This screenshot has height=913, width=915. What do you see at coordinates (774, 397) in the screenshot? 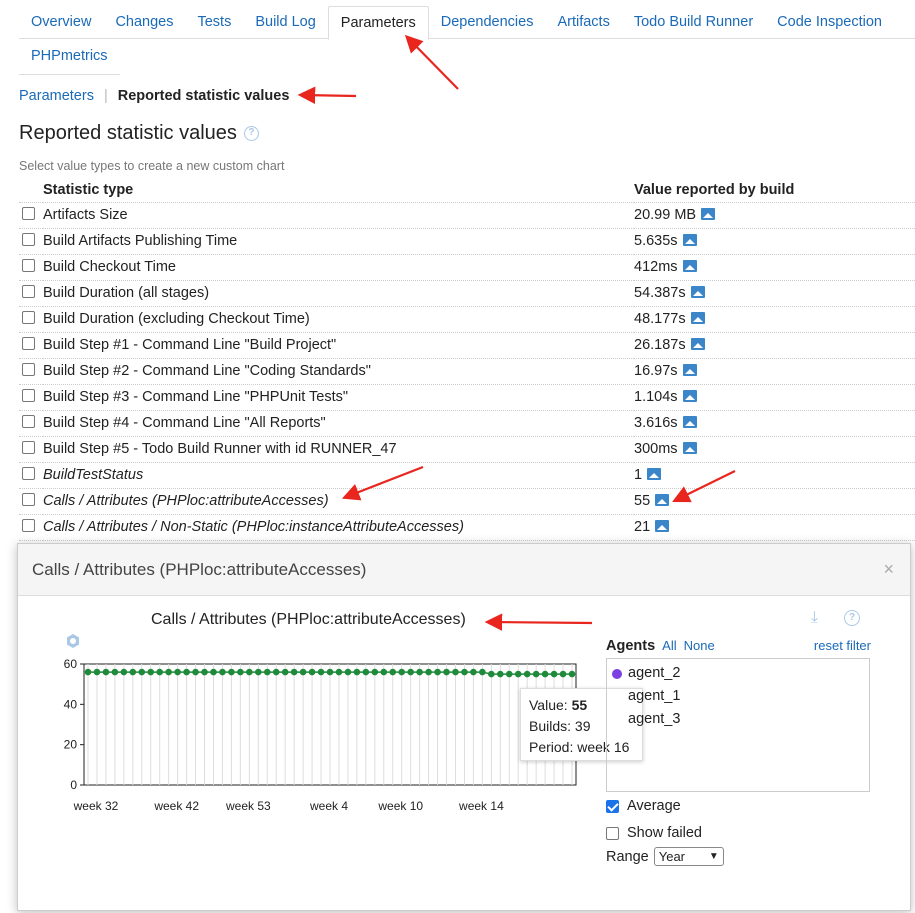
I see `statistic-value-cell: 1.104s` at bounding box center [774, 397].